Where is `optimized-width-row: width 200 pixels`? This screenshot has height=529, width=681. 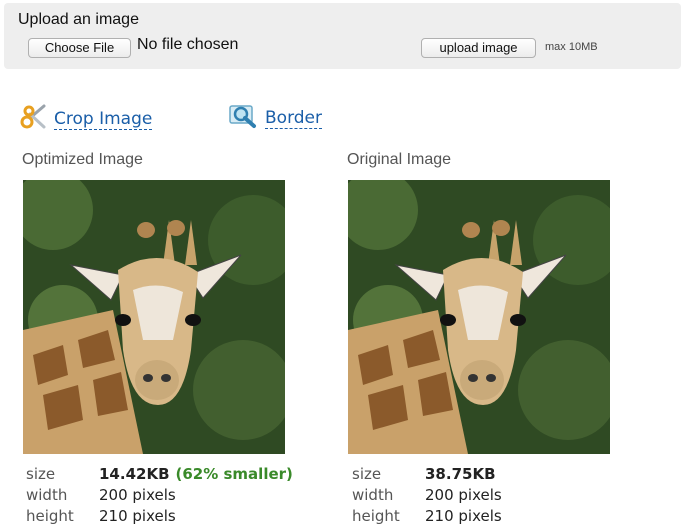 optimized-width-row: width 200 pixels is located at coordinates (159, 495).